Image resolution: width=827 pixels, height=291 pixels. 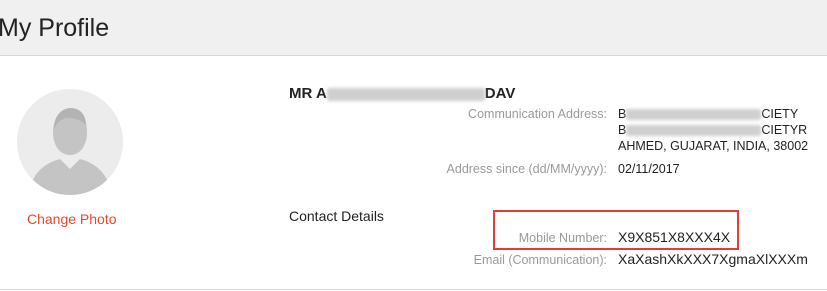 I want to click on email-value: XaXashXkXXX7XgmaXlXXXm, so click(x=713, y=259).